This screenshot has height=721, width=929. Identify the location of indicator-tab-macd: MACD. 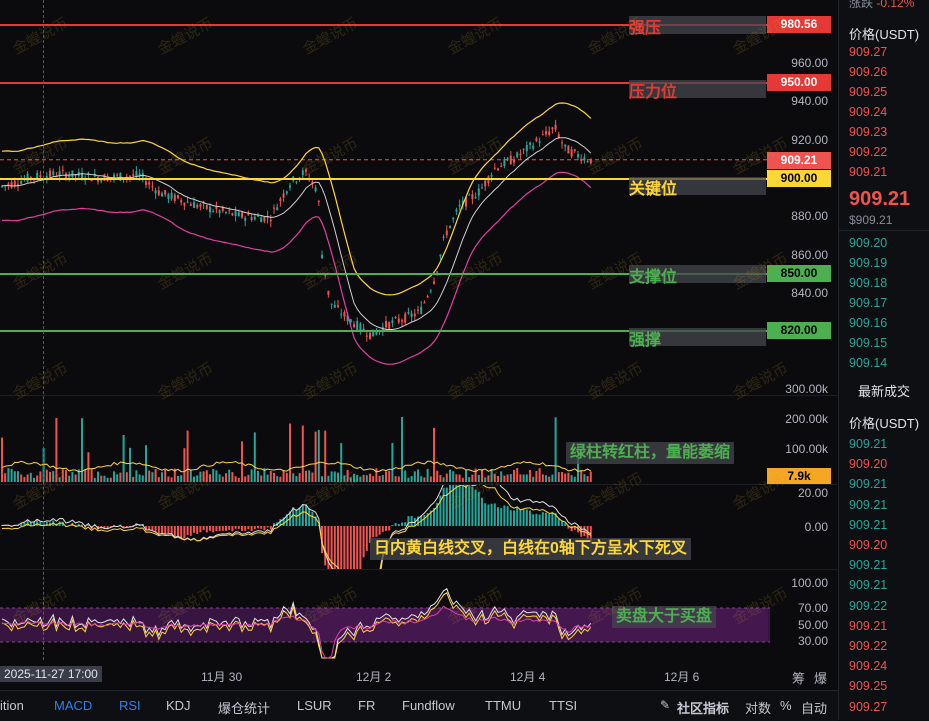
(73, 705).